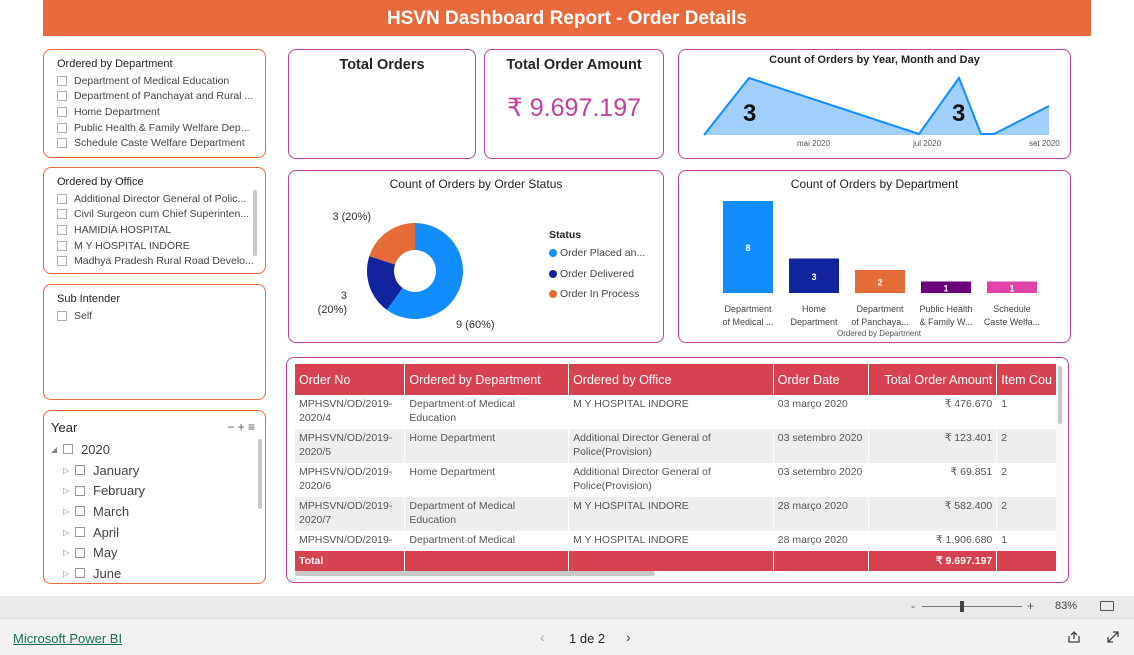 The width and height of the screenshot is (1134, 655). Describe the element at coordinates (676, 561) in the screenshot. I see `table-total-row: Total ₹ 9.697.197` at that location.